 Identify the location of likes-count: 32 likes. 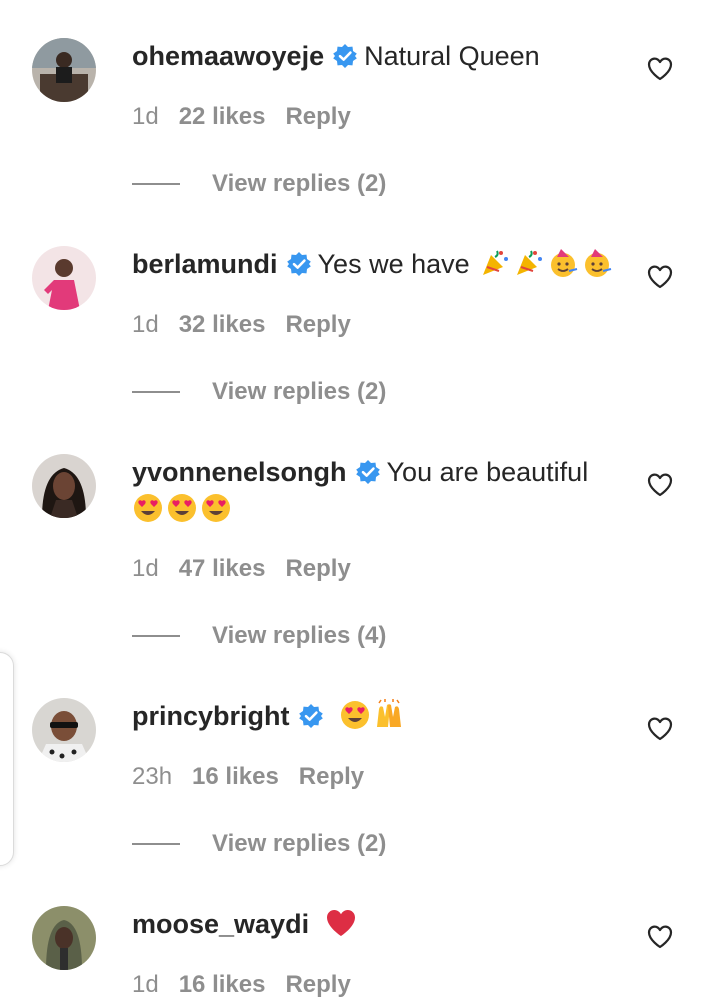
(222, 324).